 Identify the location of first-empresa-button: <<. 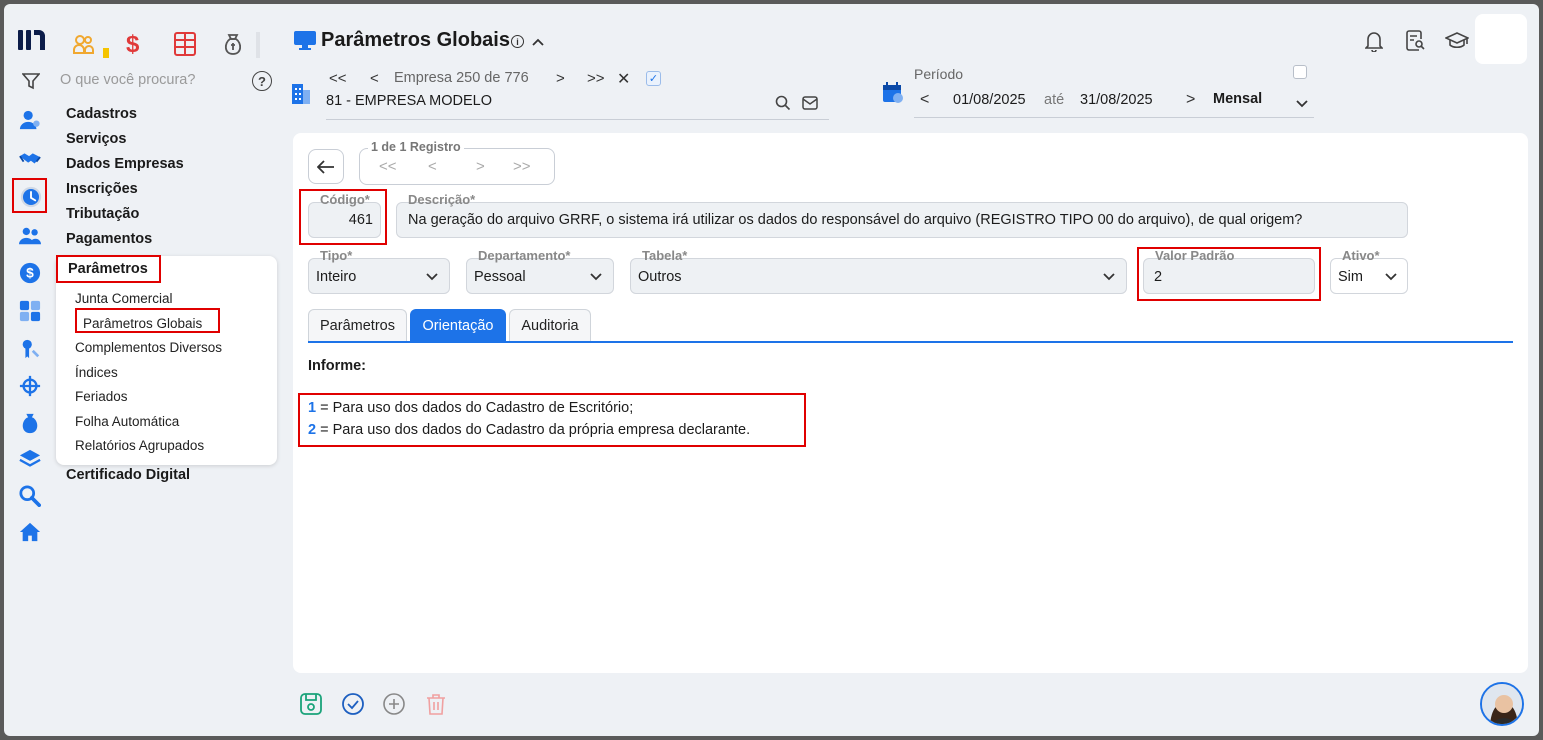
(338, 78).